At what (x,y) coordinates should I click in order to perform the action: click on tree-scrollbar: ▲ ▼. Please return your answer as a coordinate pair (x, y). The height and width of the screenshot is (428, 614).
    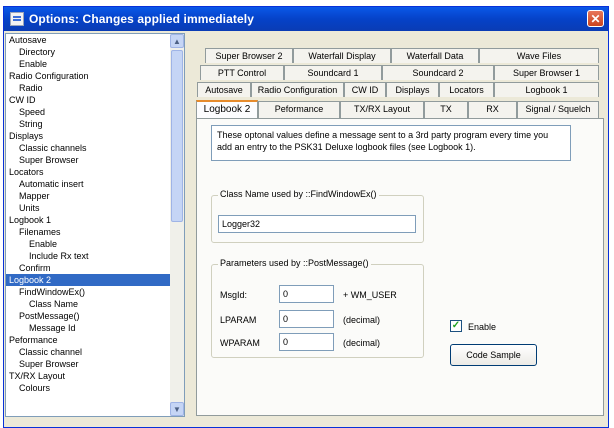
    Looking at the image, I should click on (177, 225).